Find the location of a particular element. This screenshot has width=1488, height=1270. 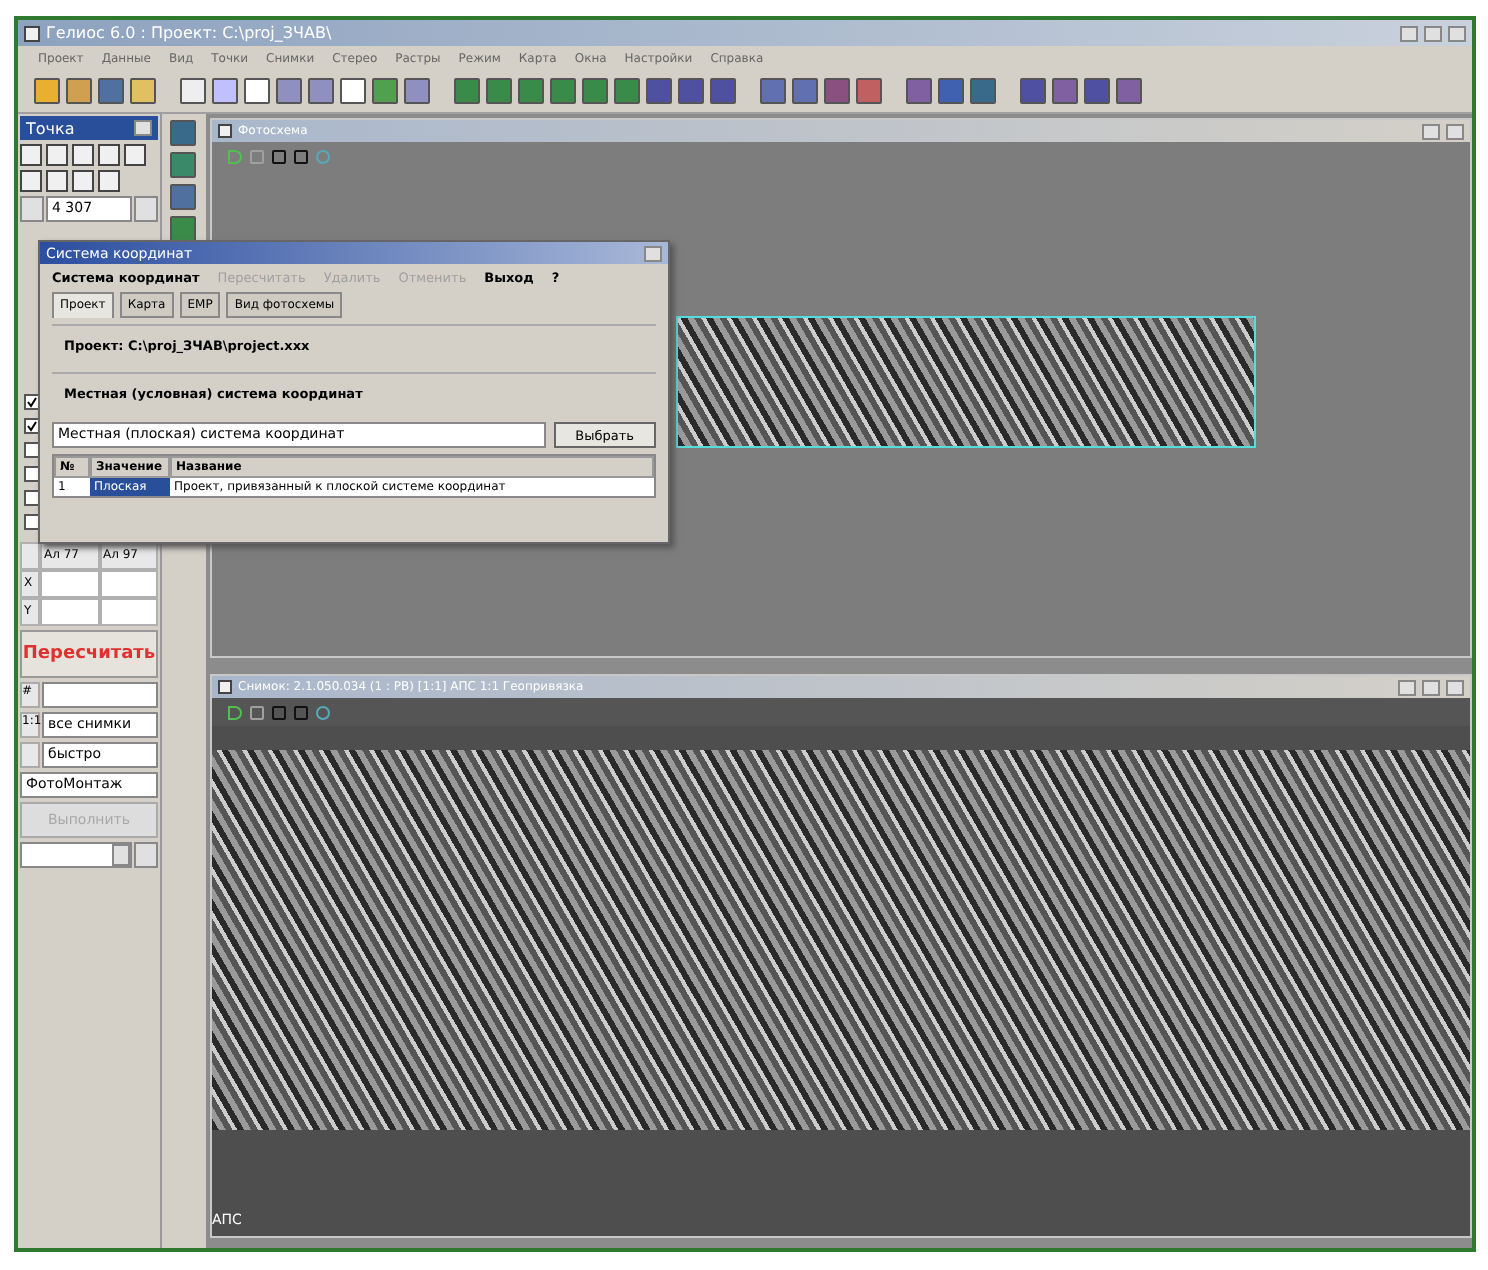

browse-button is located at coordinates (146, 855).